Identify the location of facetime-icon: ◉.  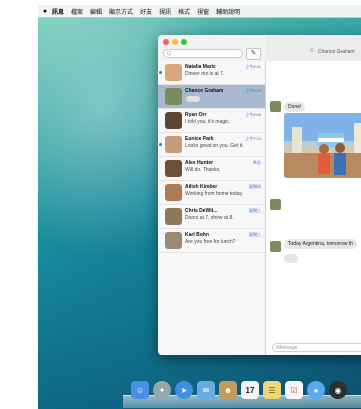
(338, 390).